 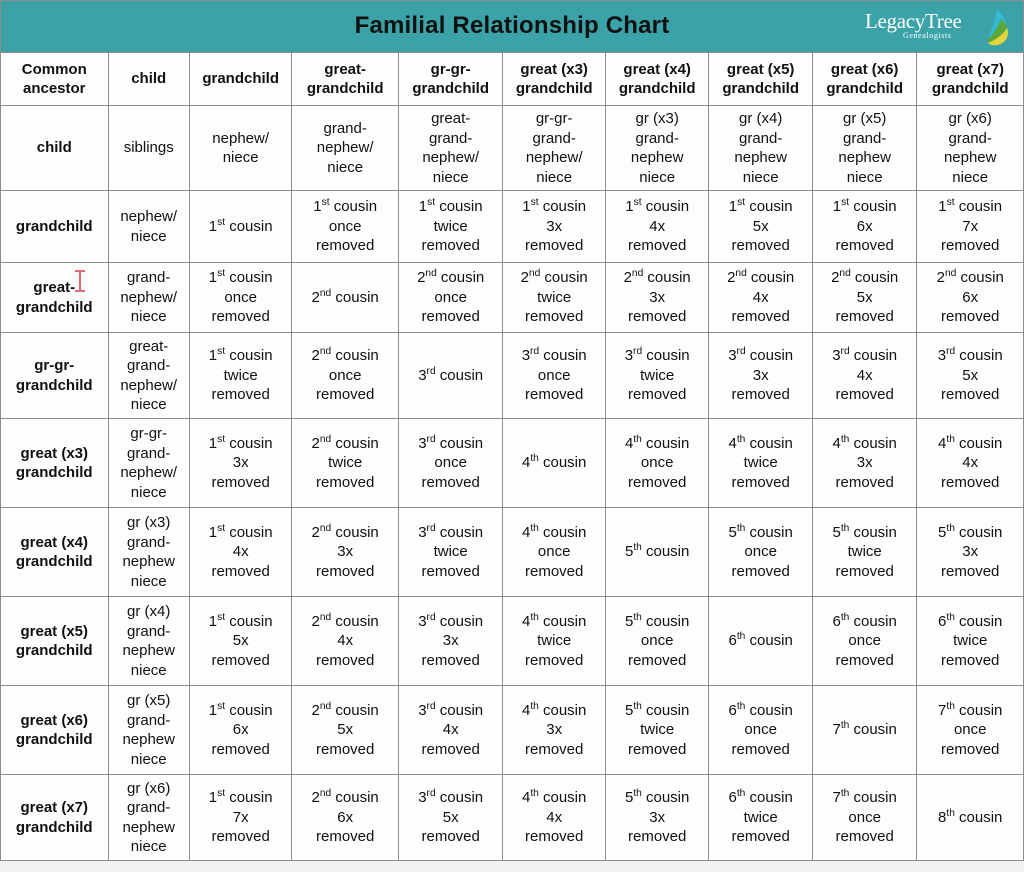 I want to click on column-header-cell: great-grandchild, so click(x=345, y=79).